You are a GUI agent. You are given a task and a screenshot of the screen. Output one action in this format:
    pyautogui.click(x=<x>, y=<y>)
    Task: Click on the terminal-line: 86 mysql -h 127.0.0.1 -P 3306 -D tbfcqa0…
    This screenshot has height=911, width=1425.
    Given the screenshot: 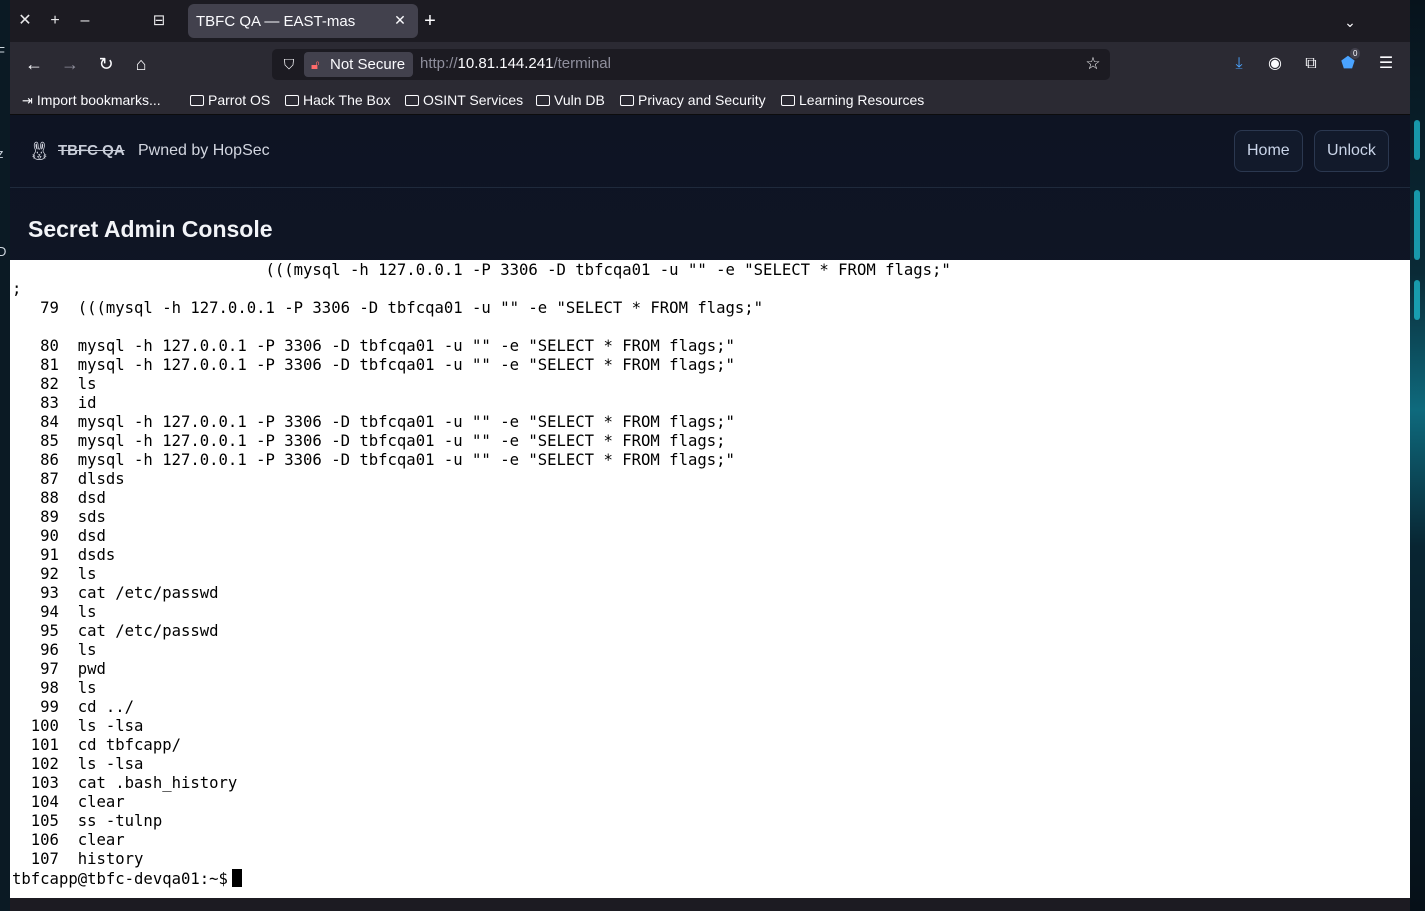 What is the action you would take?
    pyautogui.click(x=373, y=460)
    